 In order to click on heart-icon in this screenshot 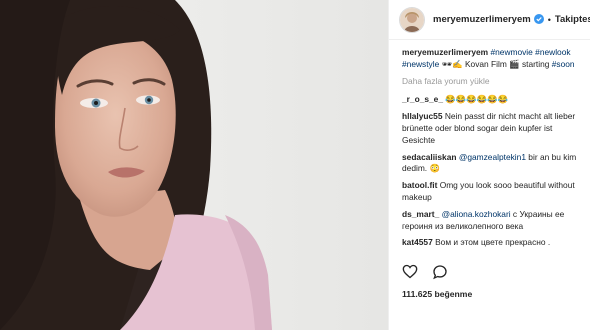, I will do `click(410, 274)`.